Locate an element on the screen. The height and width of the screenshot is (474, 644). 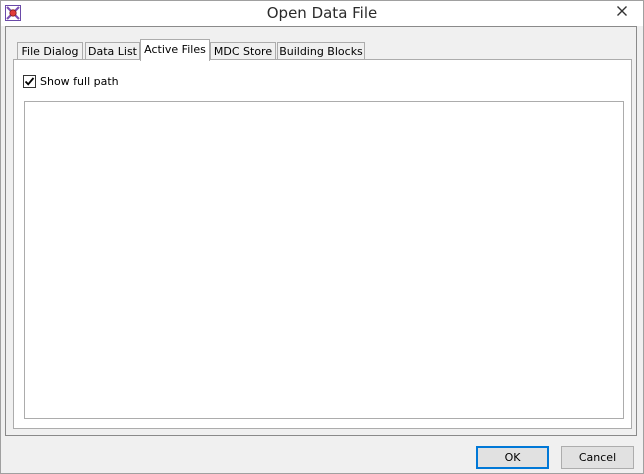
show-full-path-checkbox is located at coordinates (29, 81).